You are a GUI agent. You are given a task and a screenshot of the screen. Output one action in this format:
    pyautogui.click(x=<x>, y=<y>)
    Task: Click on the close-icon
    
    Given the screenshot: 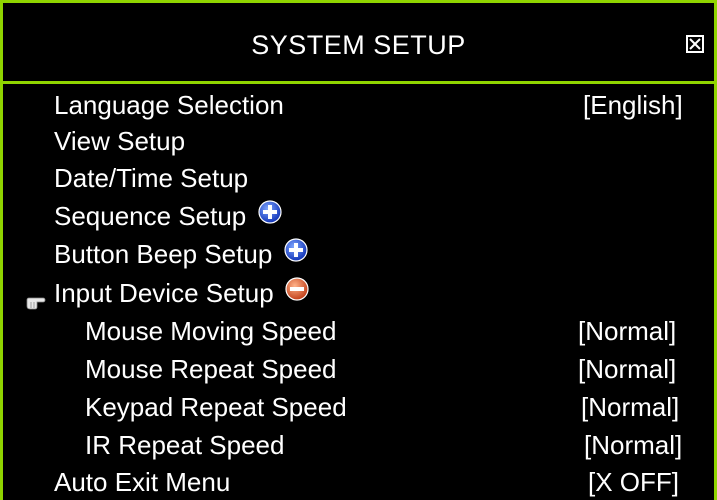 What is the action you would take?
    pyautogui.click(x=695, y=44)
    